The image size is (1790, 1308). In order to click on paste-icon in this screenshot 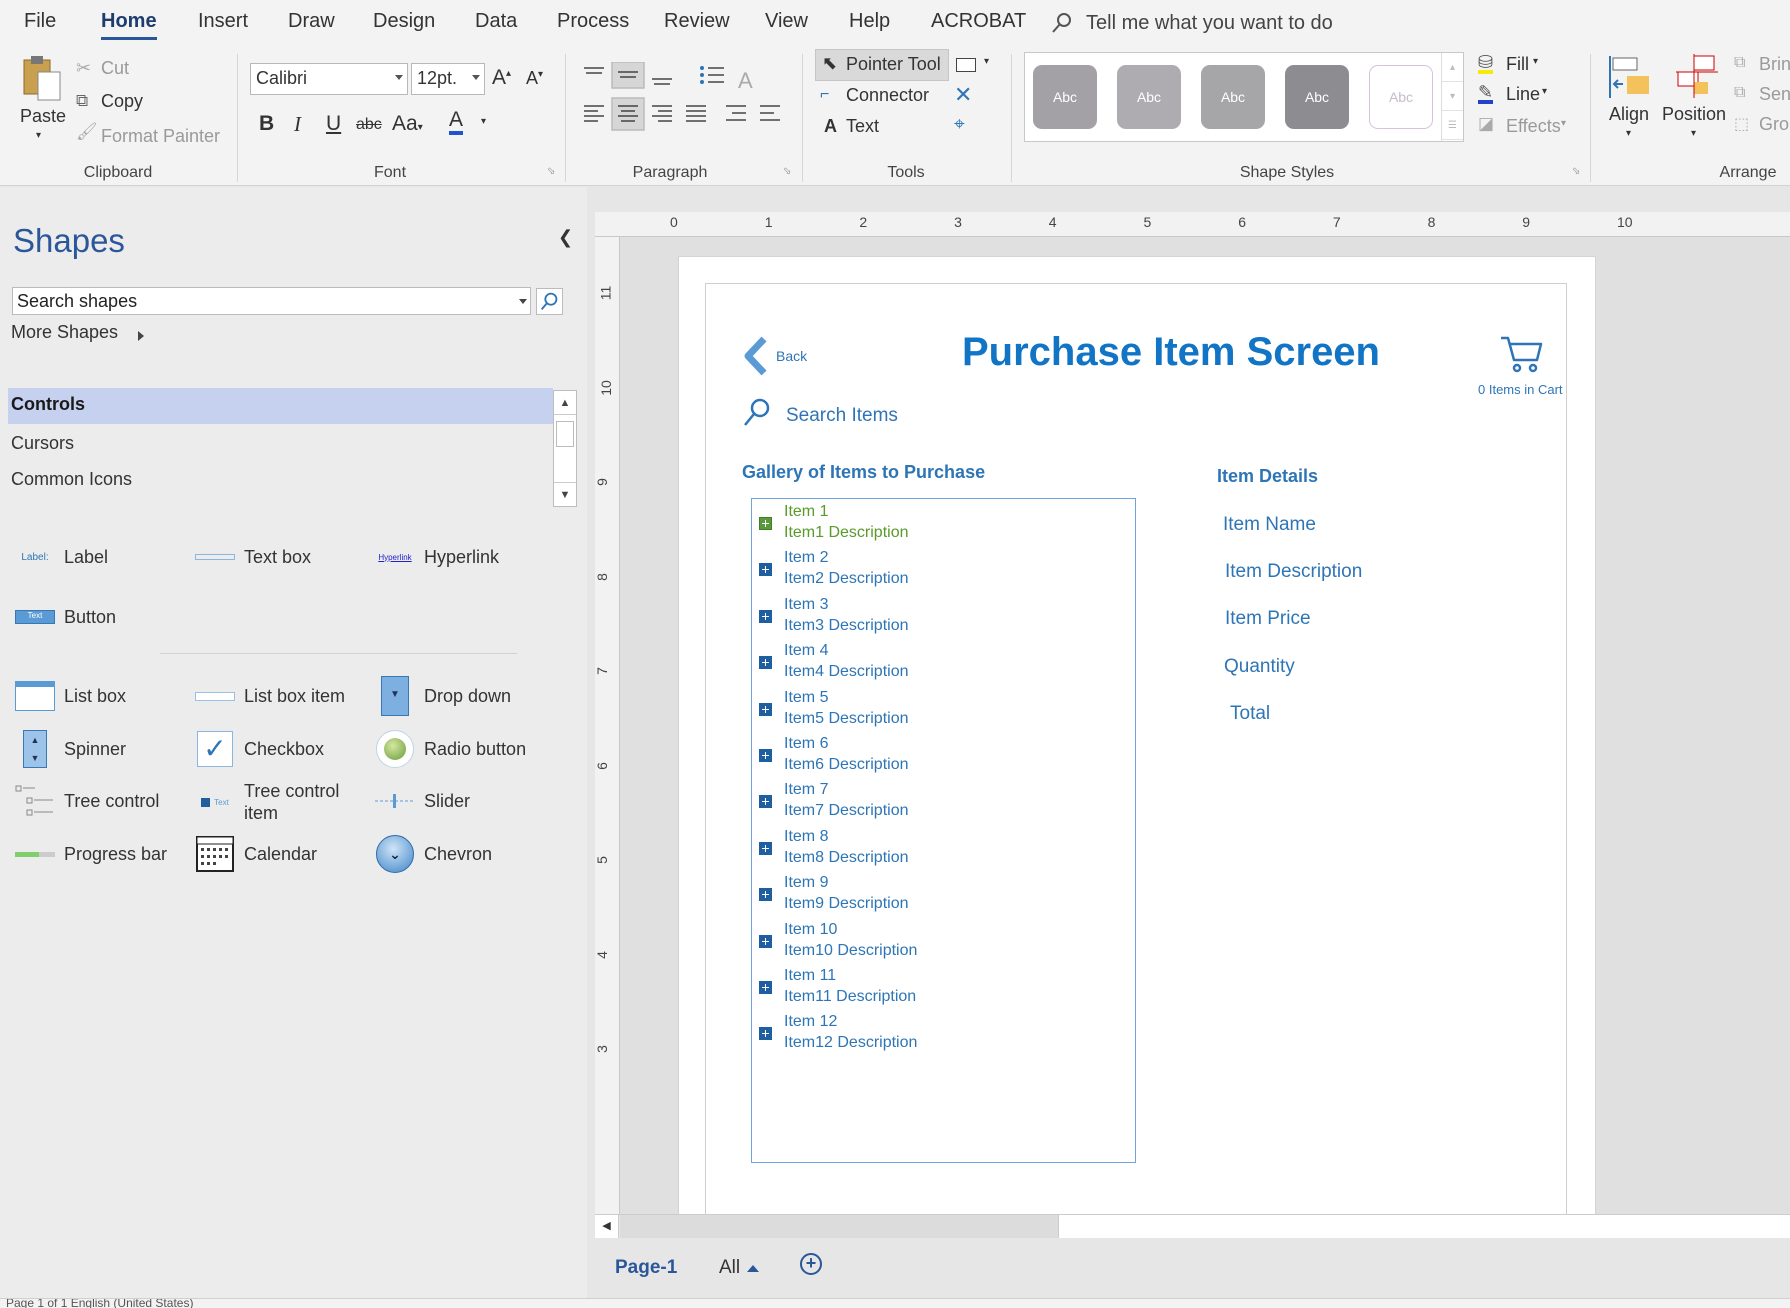, I will do `click(41, 79)`.